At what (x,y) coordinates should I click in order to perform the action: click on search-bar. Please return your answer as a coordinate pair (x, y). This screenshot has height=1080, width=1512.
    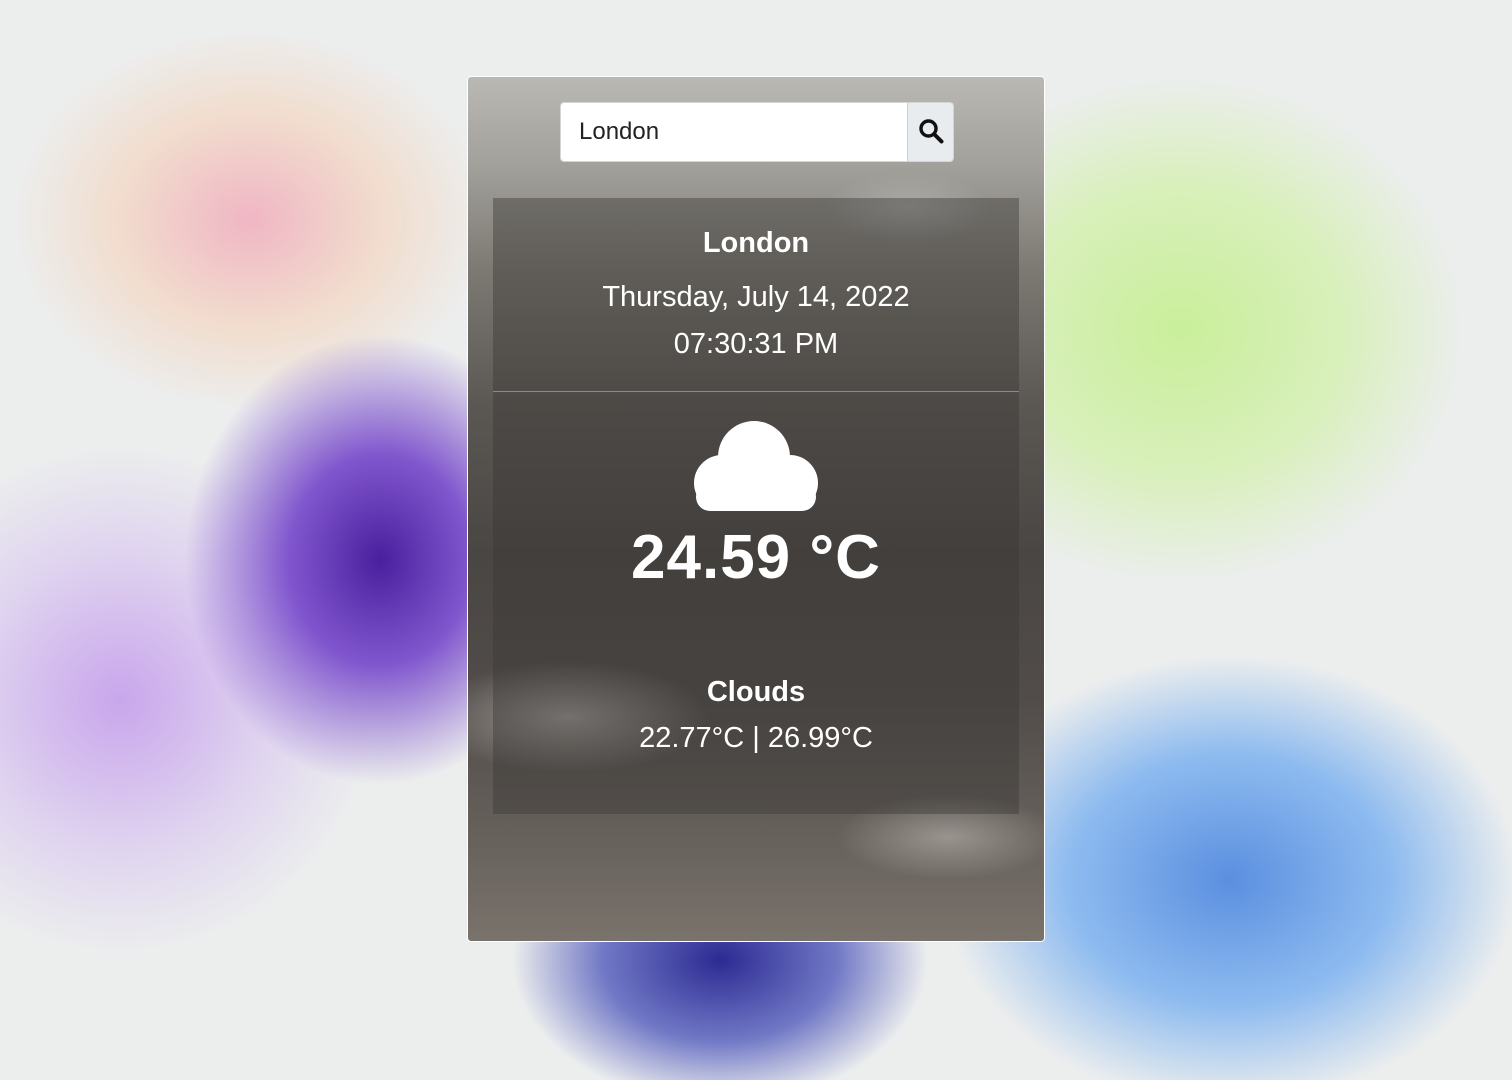
    Looking at the image, I should click on (757, 132).